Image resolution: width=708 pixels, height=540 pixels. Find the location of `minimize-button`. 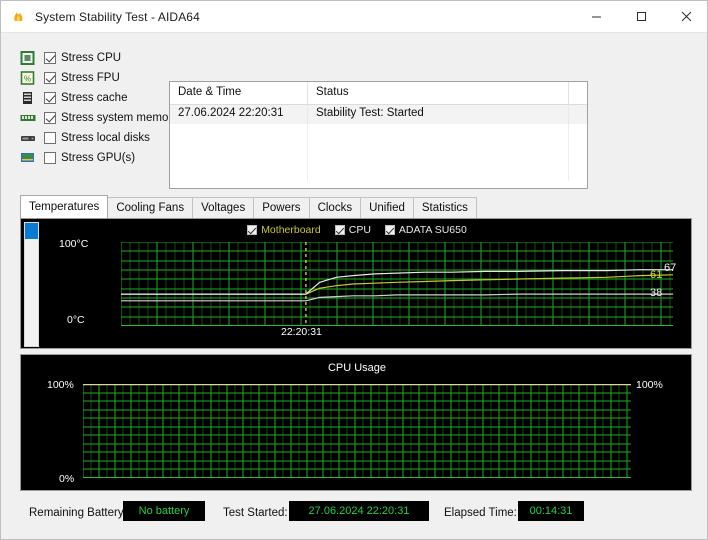

minimize-button is located at coordinates (596, 16).